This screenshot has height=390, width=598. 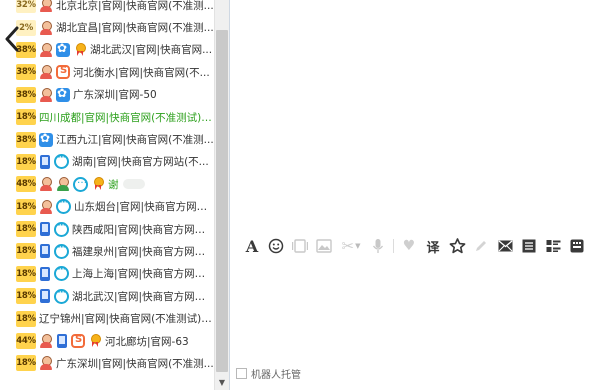 I want to click on paw-icon, so click(x=63, y=49).